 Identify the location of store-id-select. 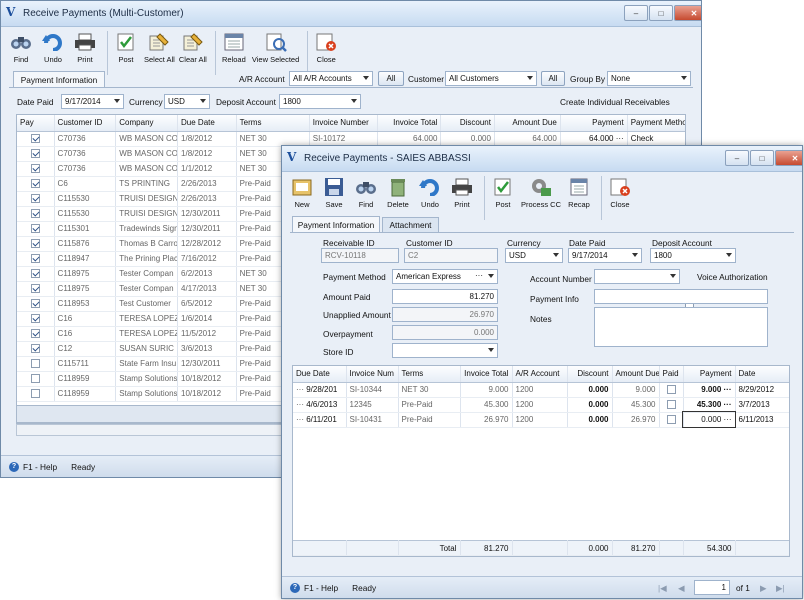
(445, 350).